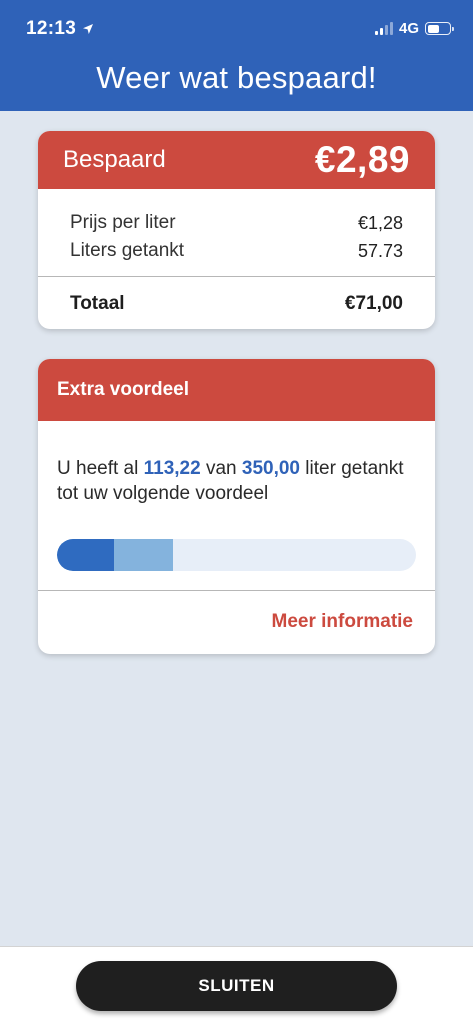 The height and width of the screenshot is (1024, 473). What do you see at coordinates (271, 468) in the screenshot?
I see `goal-liters: 350,00` at bounding box center [271, 468].